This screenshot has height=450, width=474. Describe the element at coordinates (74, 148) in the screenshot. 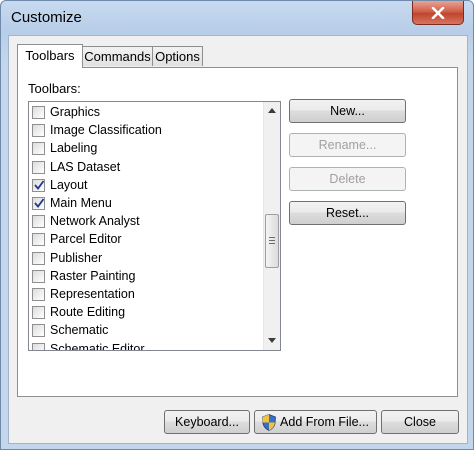

I see `toolbar-item-label: Labeling` at that location.